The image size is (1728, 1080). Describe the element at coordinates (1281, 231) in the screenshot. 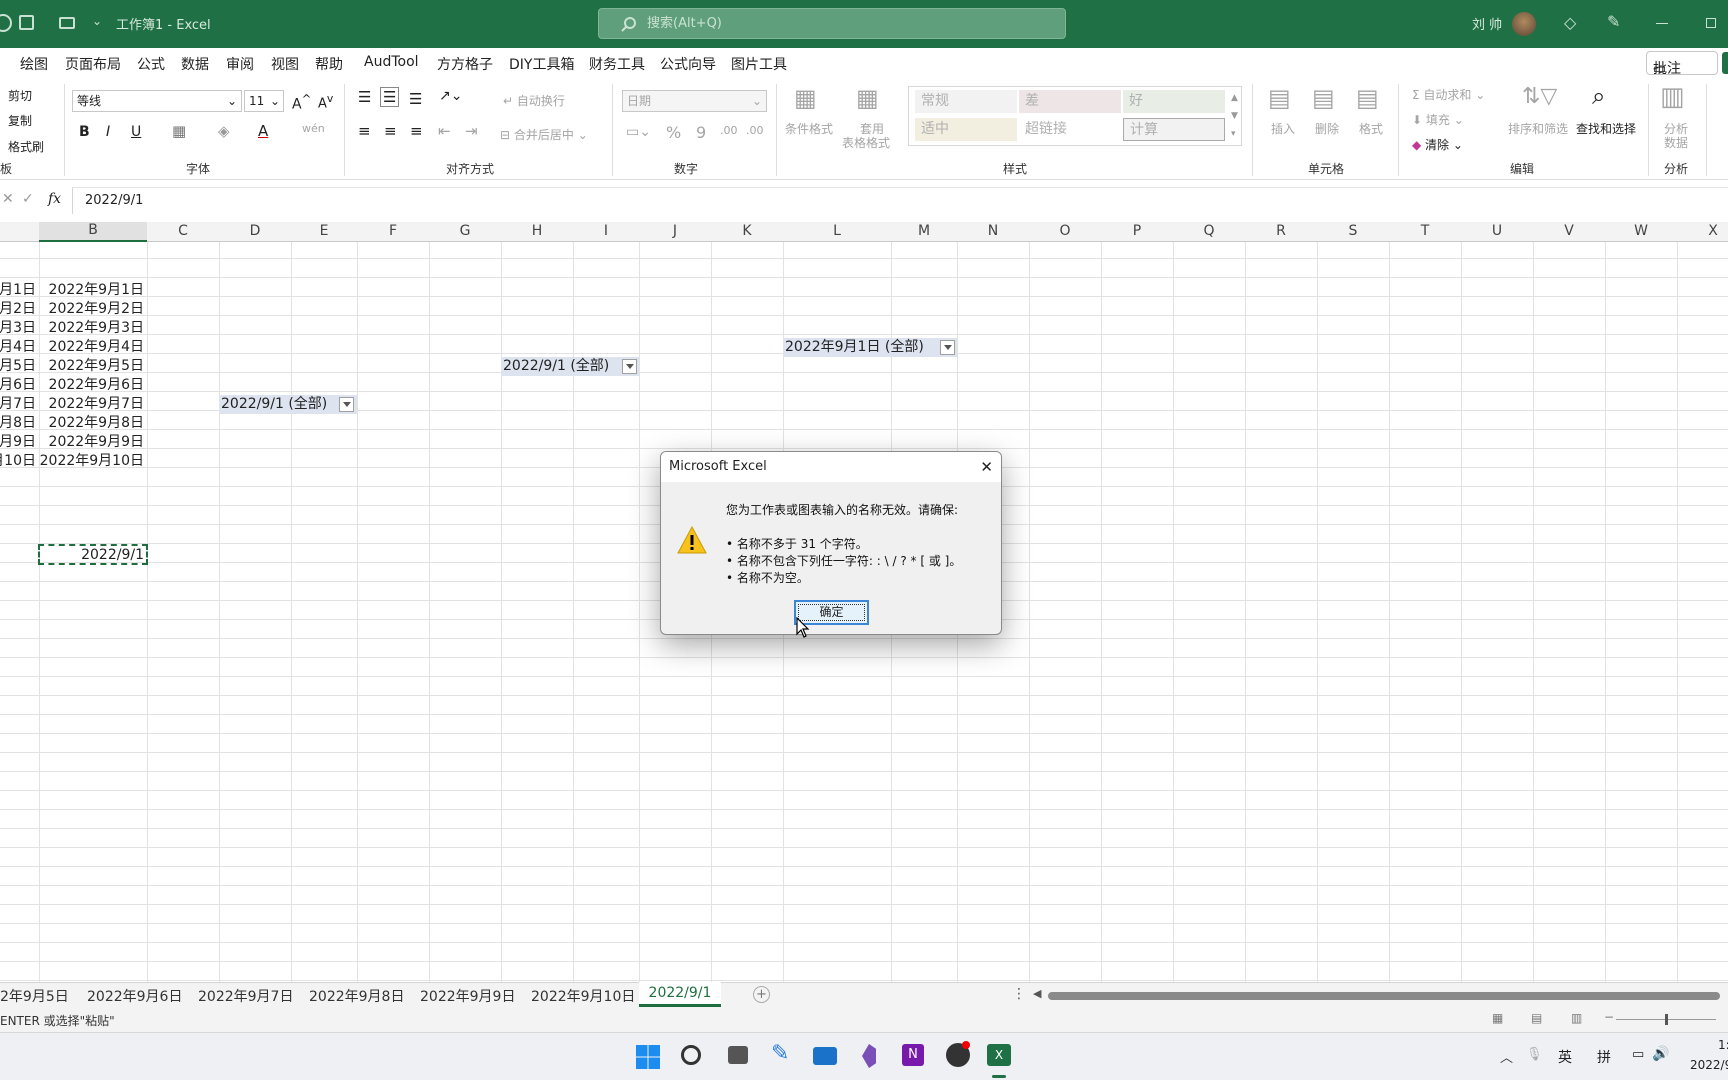

I see `col-header-r: R` at that location.